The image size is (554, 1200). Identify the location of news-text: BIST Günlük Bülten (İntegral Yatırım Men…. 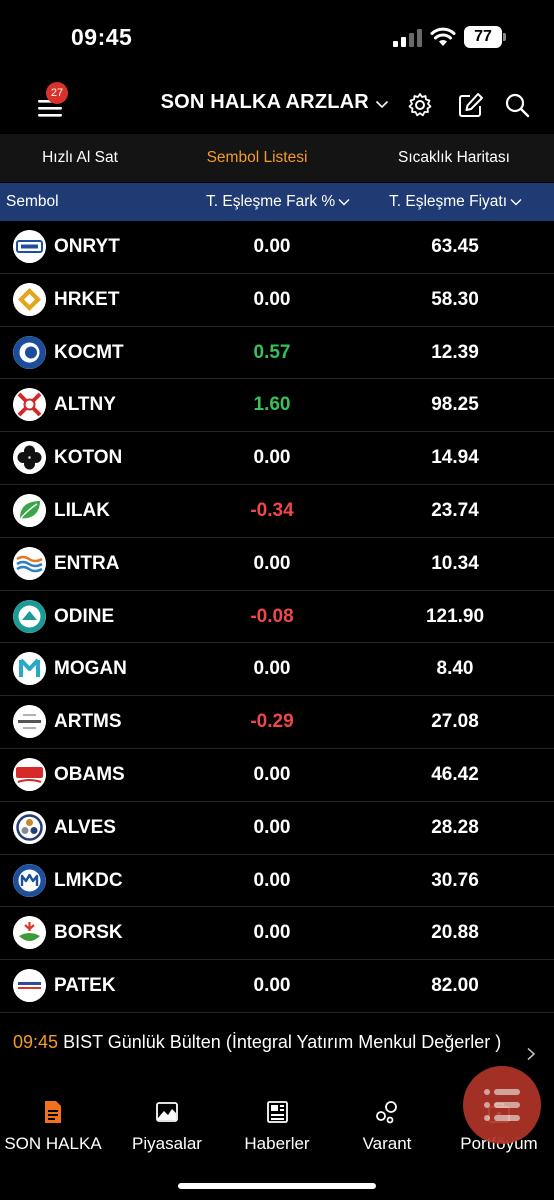
(282, 1042).